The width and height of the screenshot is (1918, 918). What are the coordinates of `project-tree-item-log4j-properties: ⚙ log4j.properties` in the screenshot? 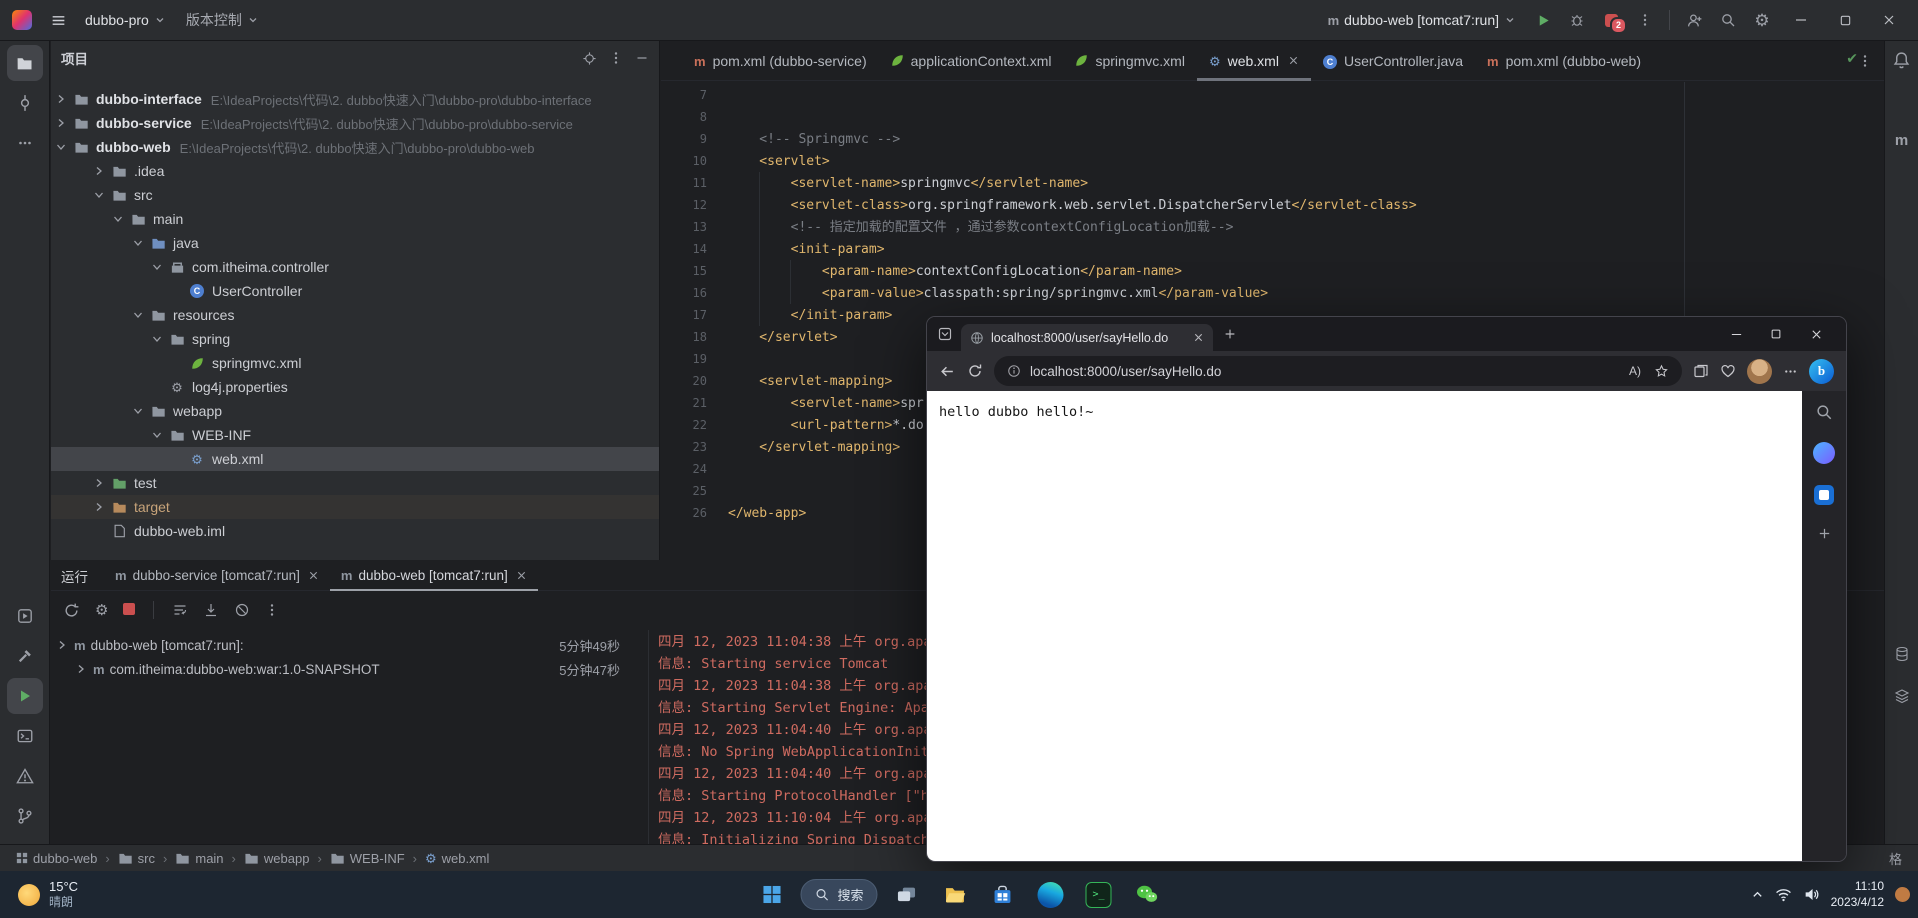 It's located at (355, 387).